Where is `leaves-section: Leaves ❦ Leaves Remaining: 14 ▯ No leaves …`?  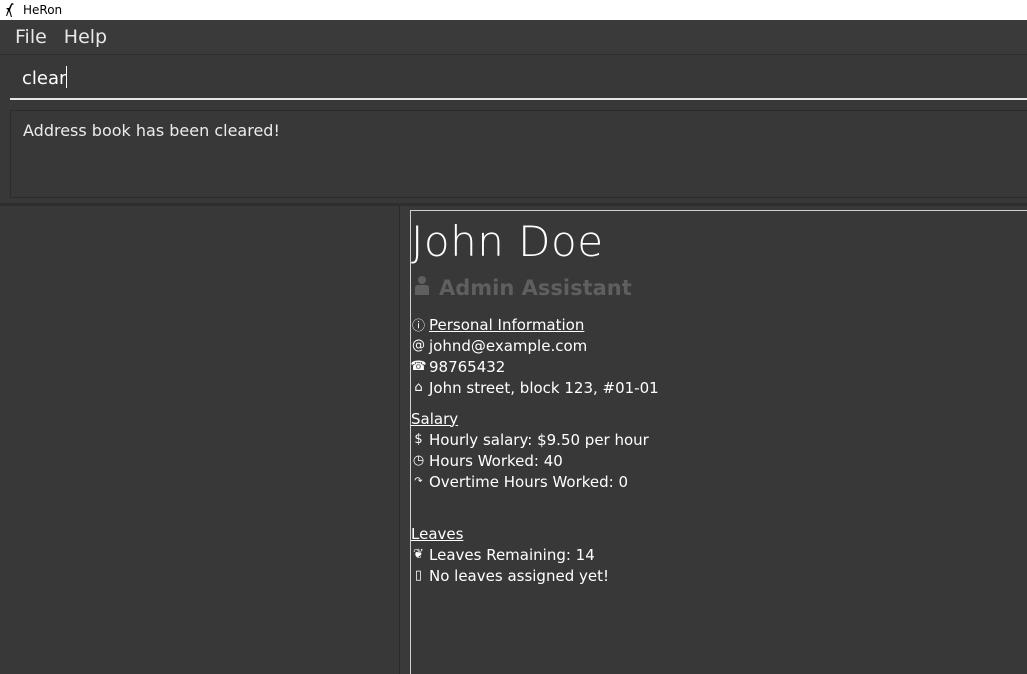 leaves-section: Leaves ❦ Leaves Remaining: 14 ▯ No leaves … is located at coordinates (711, 554).